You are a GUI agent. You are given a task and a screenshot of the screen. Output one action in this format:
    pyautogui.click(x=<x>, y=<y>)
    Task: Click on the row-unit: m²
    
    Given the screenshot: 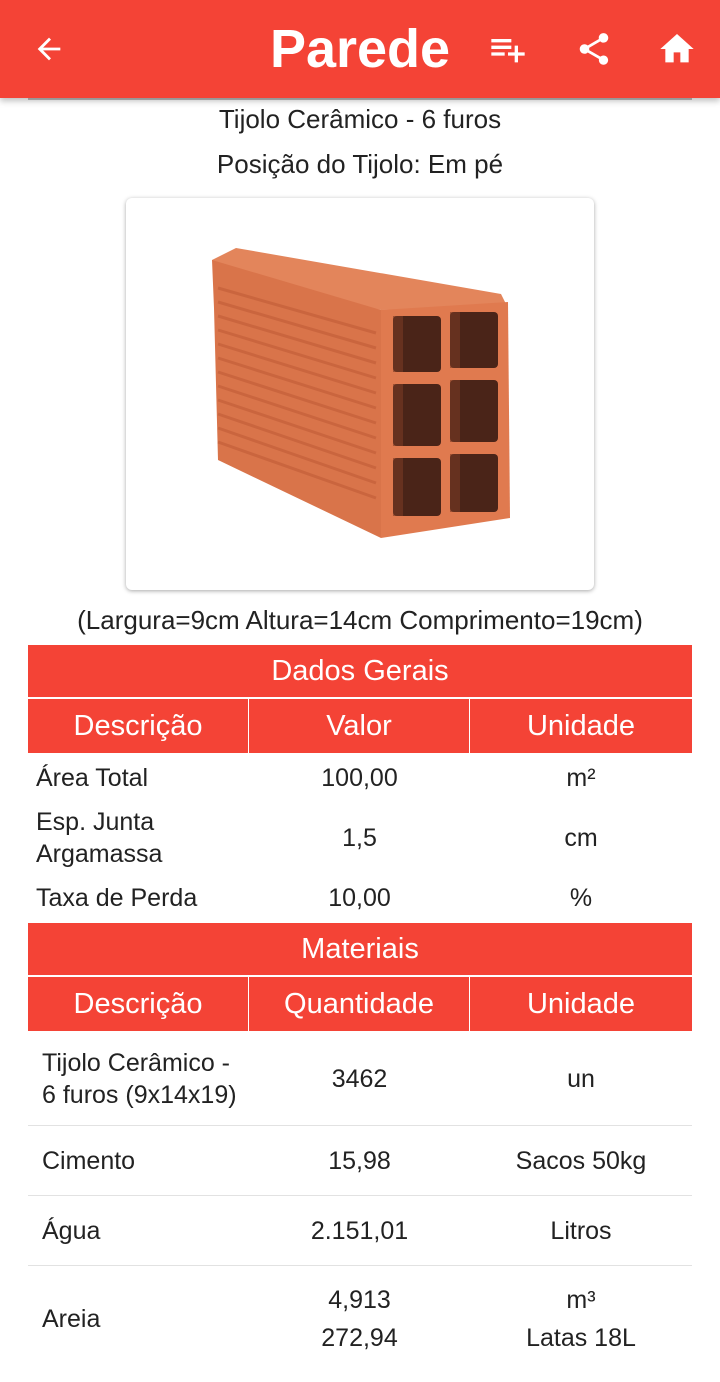 What is the action you would take?
    pyautogui.click(x=581, y=778)
    